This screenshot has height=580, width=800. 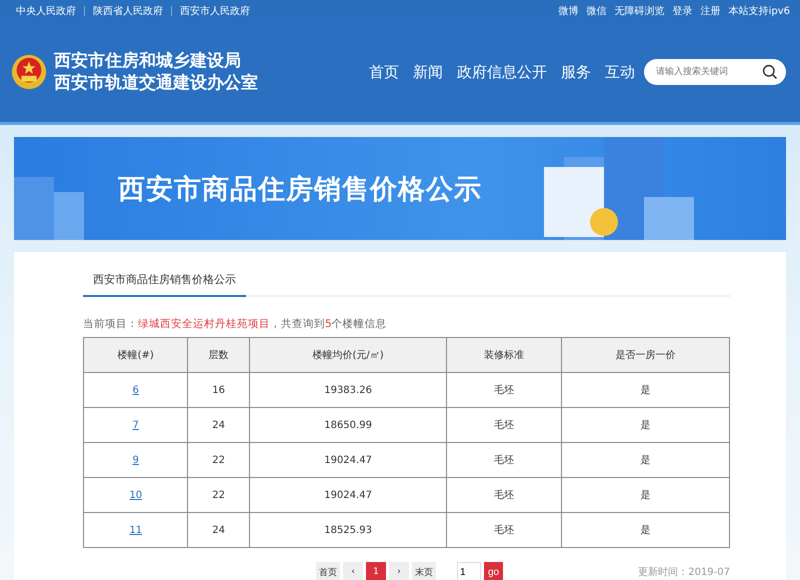 What do you see at coordinates (348, 355) in the screenshot?
I see `column-header: 楼幢均价(元/㎡)` at bounding box center [348, 355].